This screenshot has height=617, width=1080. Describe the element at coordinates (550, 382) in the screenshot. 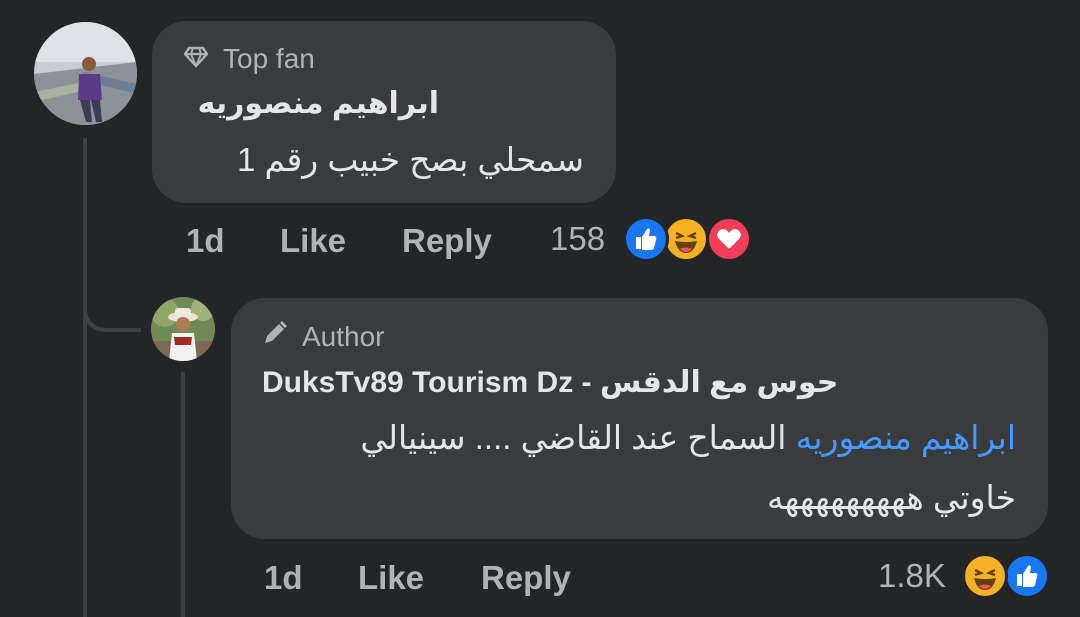

I see `reply-author-name: DuksTv89 Tourism Dz - حوس مع الدقس` at that location.